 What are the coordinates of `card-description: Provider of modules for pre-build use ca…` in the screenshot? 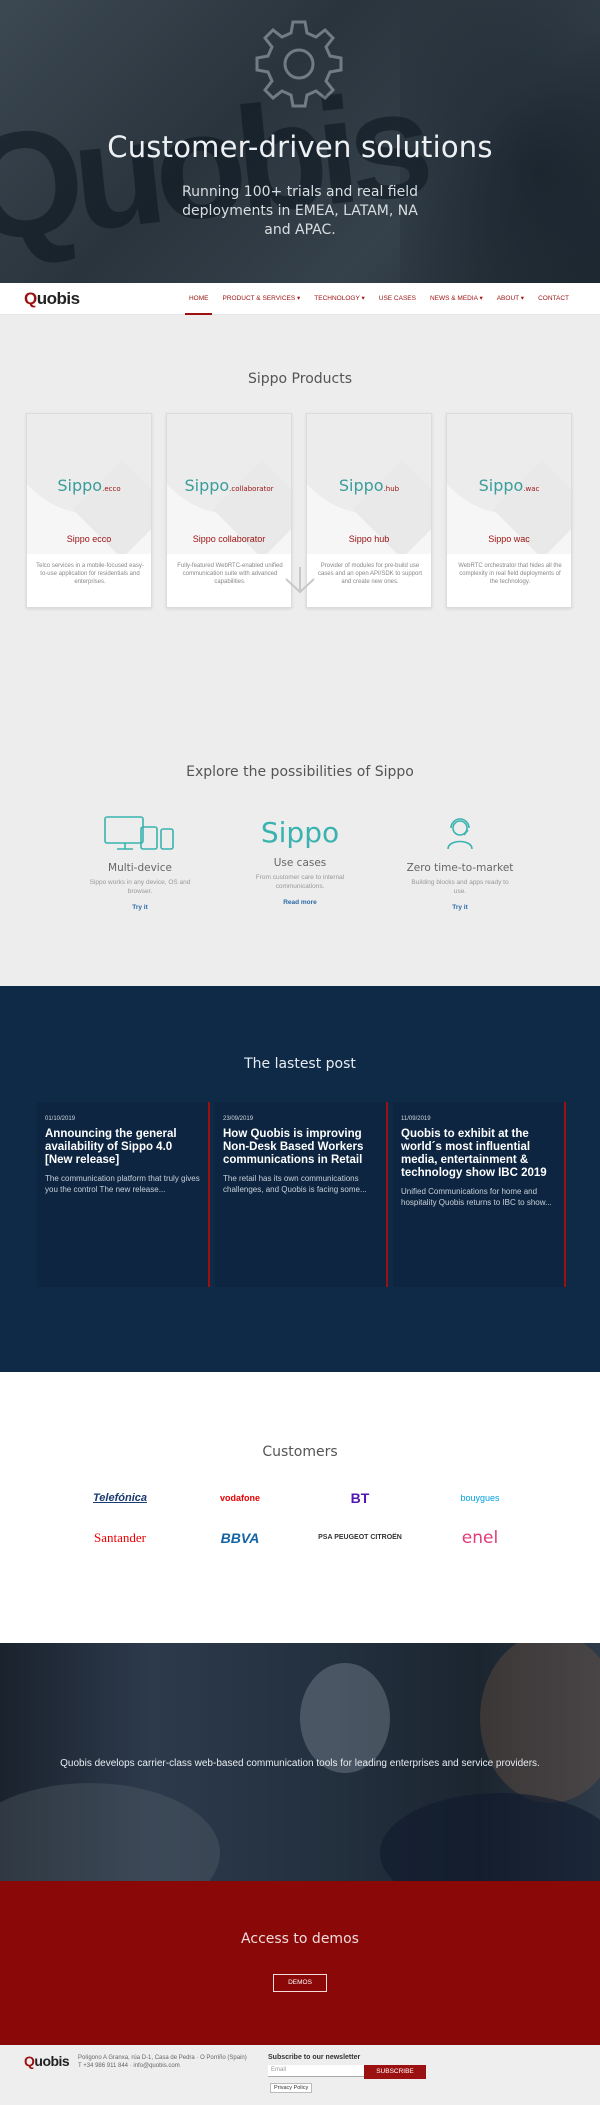 It's located at (370, 574).